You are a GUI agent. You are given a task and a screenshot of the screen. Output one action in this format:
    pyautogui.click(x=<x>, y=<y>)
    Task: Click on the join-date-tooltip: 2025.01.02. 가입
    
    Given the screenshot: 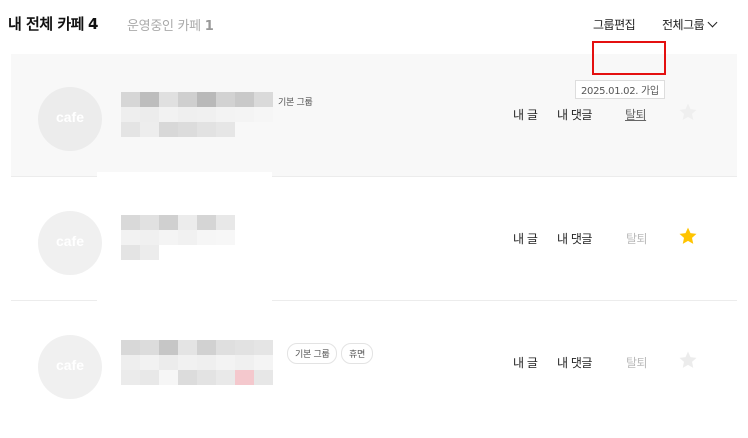 What is the action you would take?
    pyautogui.click(x=620, y=89)
    